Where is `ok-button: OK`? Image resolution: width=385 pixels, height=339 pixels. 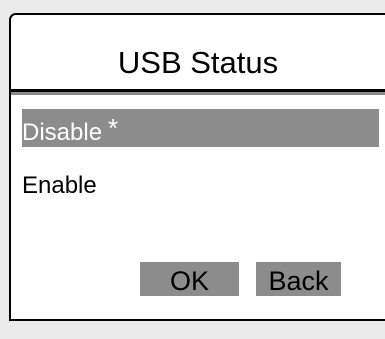
ok-button: OK is located at coordinates (189, 279).